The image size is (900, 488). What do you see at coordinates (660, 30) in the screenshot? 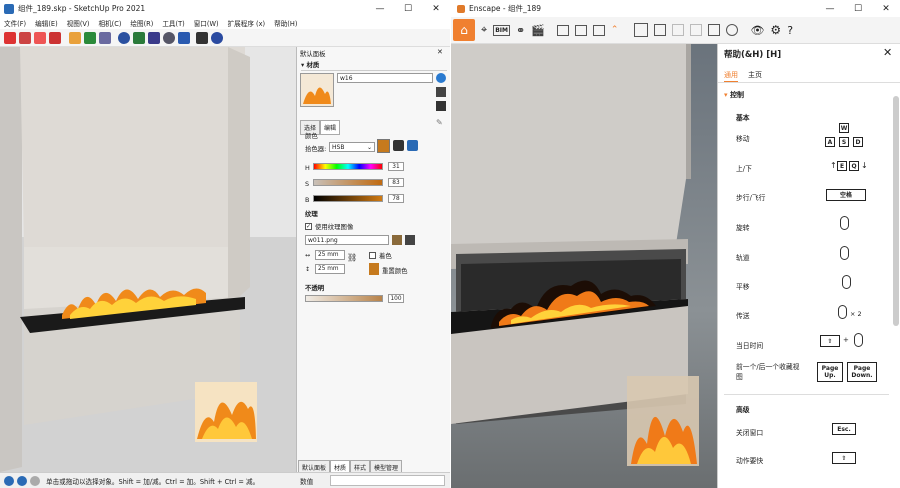
I see `library-icon` at bounding box center [660, 30].